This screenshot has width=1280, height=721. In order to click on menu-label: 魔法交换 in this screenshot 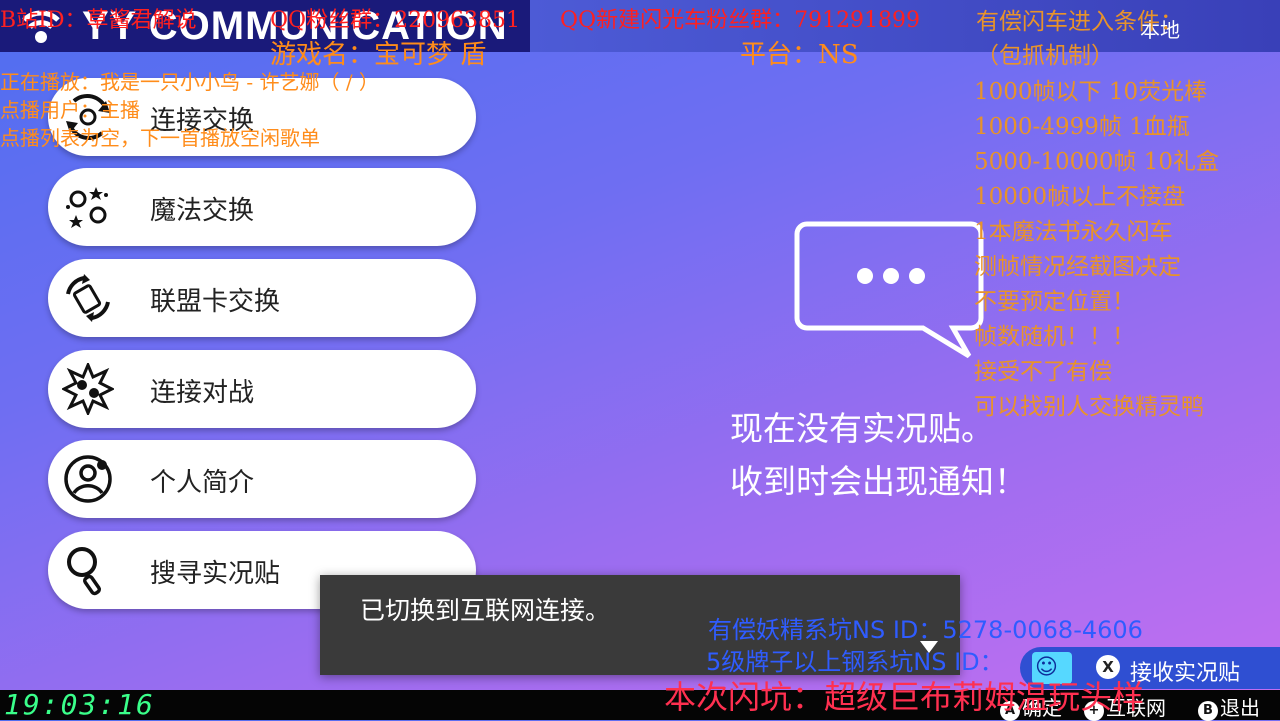, I will do `click(202, 211)`.